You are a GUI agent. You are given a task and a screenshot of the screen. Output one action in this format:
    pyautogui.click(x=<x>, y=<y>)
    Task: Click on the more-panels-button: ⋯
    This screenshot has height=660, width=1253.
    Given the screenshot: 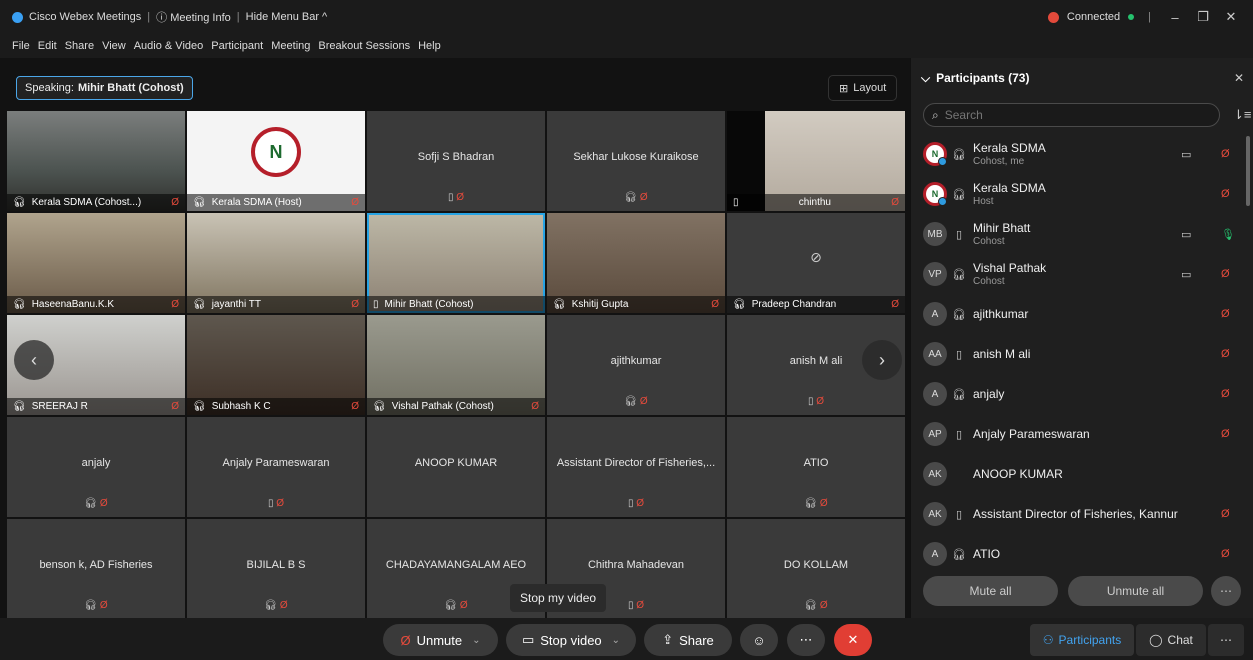 What is the action you would take?
    pyautogui.click(x=1226, y=640)
    